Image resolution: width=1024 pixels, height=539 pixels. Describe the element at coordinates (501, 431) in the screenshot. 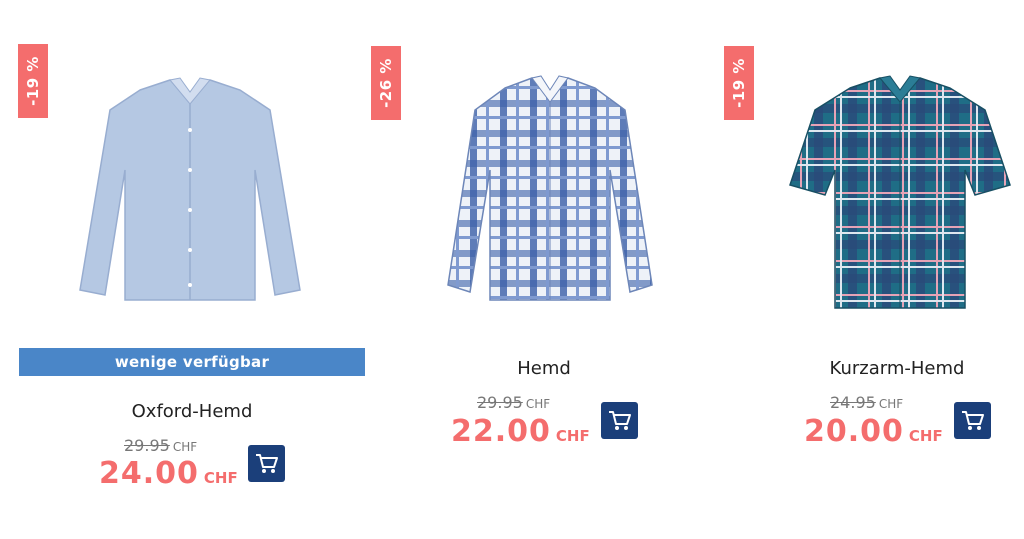

I see `sale-price-value: 22.00` at that location.